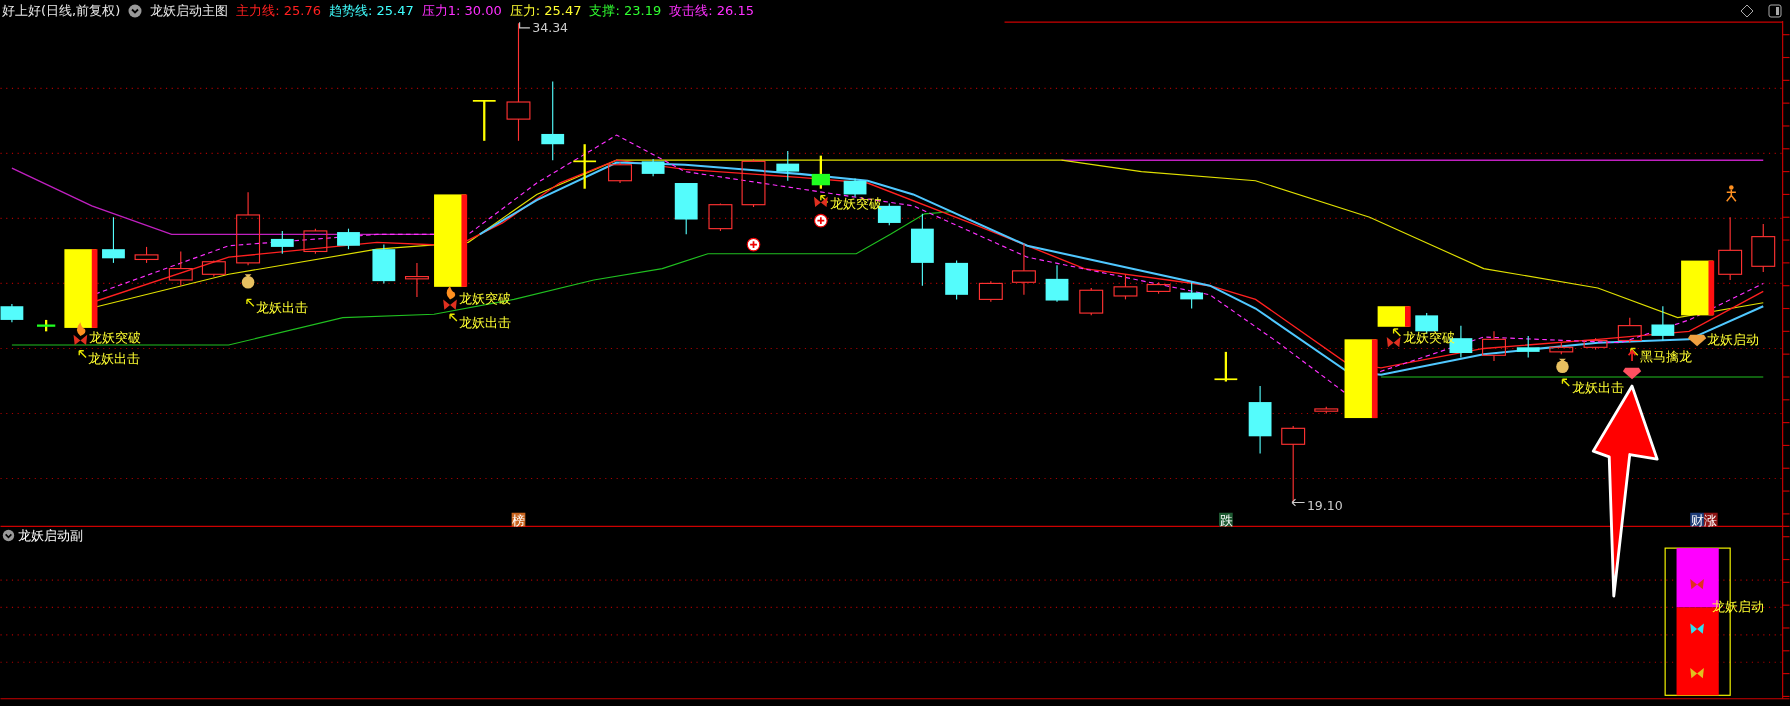 This screenshot has height=706, width=1790. Describe the element at coordinates (1666, 356) in the screenshot. I see `signal-label: 黑马擒龙` at that location.